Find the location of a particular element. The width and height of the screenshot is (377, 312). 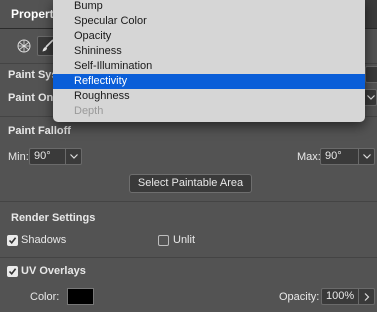

max-falloff-value: 90° is located at coordinates (333, 156).